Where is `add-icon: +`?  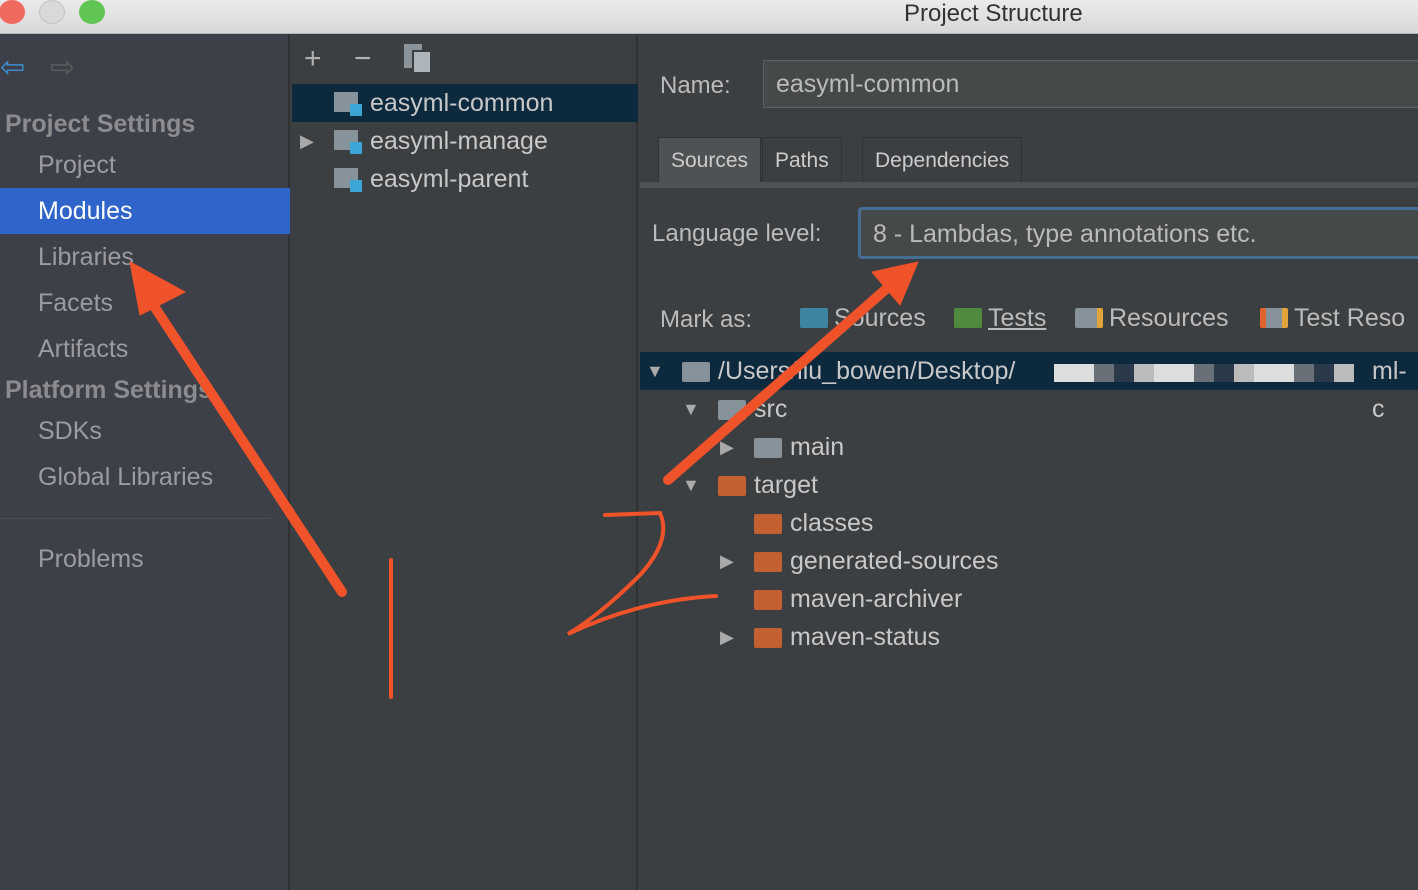
add-icon: + is located at coordinates (313, 59).